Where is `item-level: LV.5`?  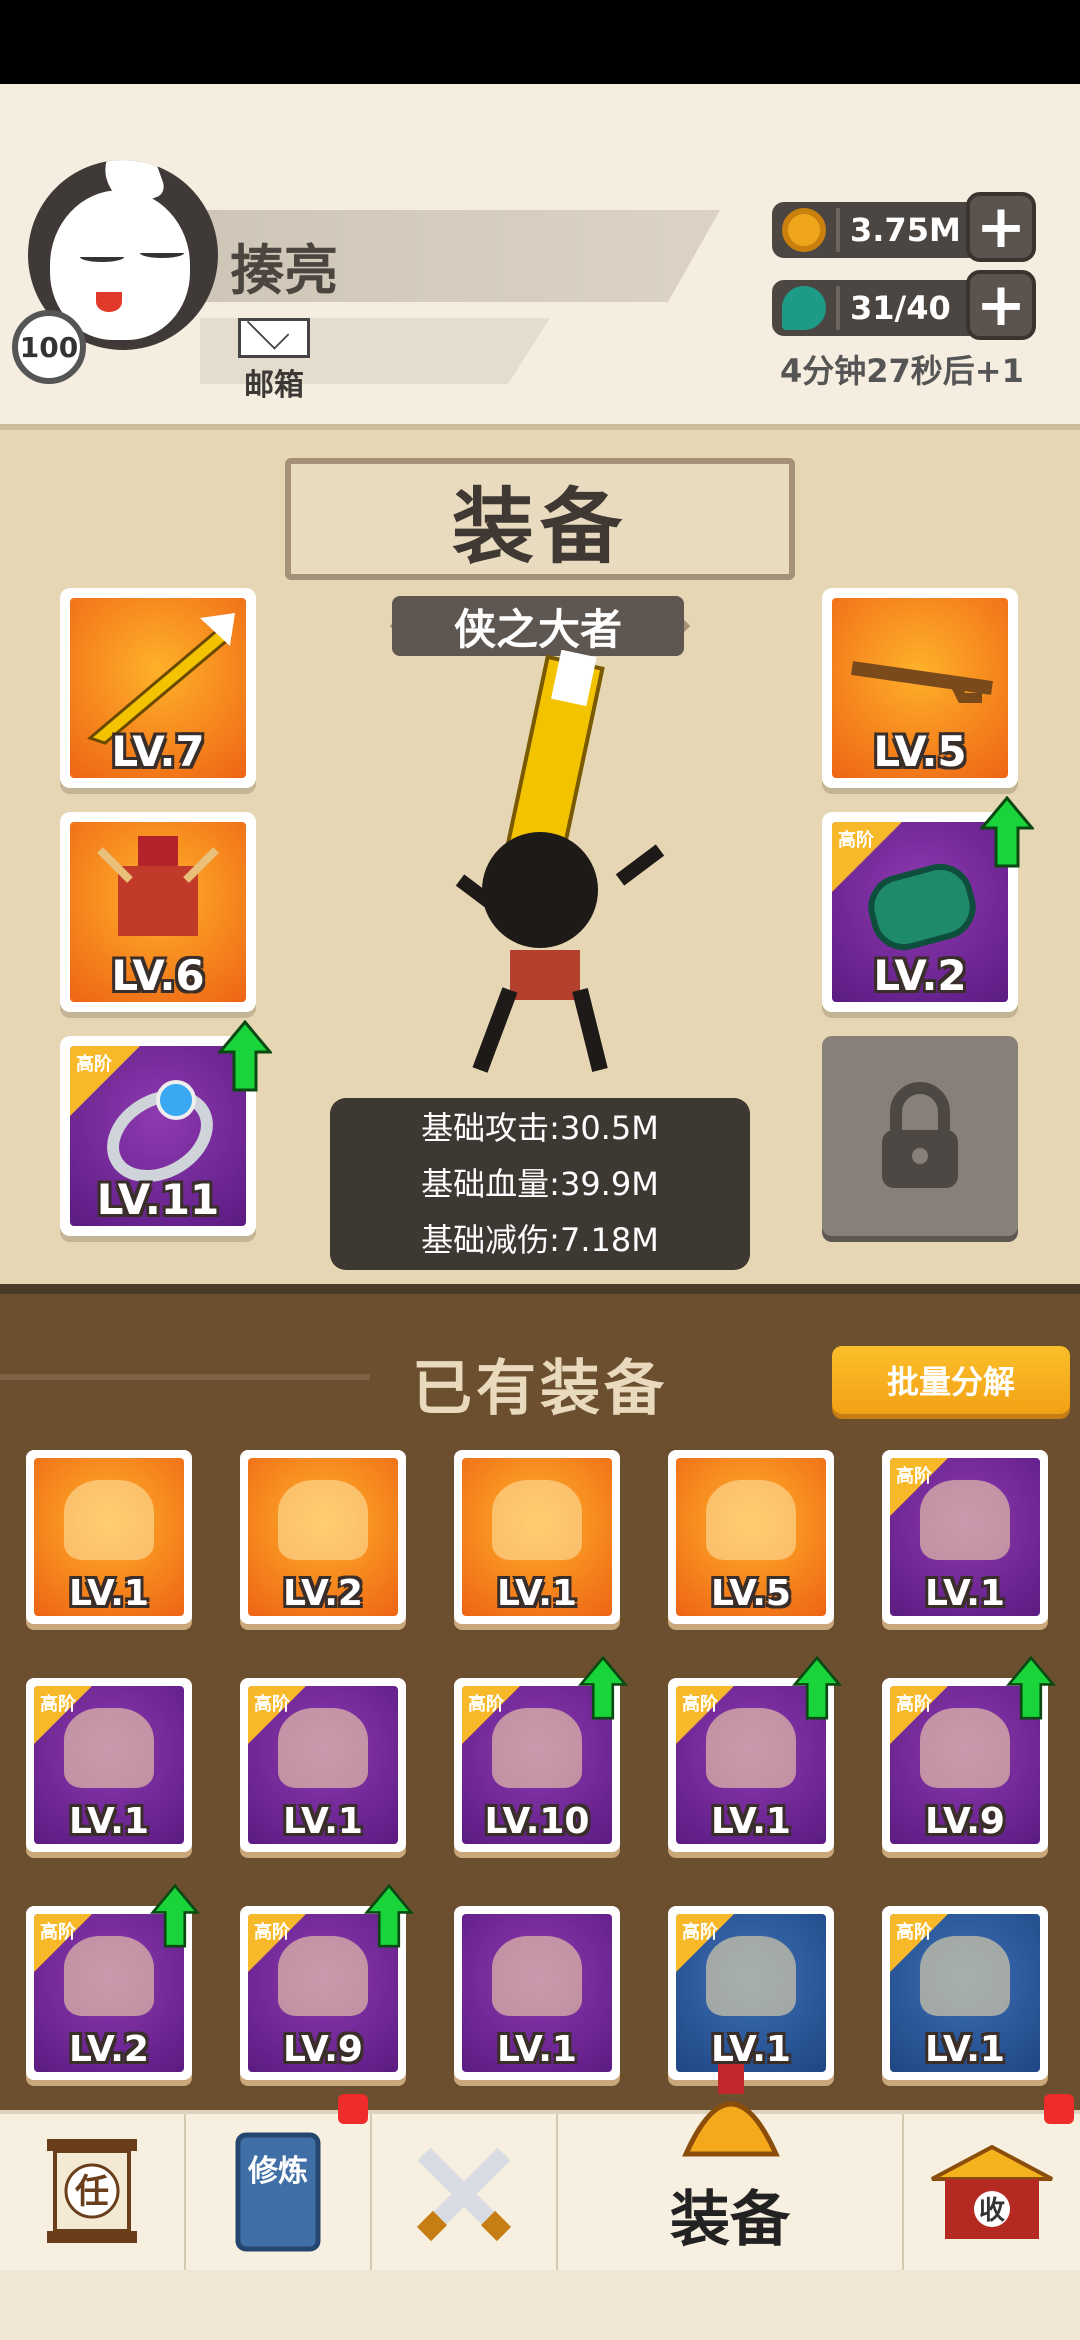
item-level: LV.5 is located at coordinates (751, 1593).